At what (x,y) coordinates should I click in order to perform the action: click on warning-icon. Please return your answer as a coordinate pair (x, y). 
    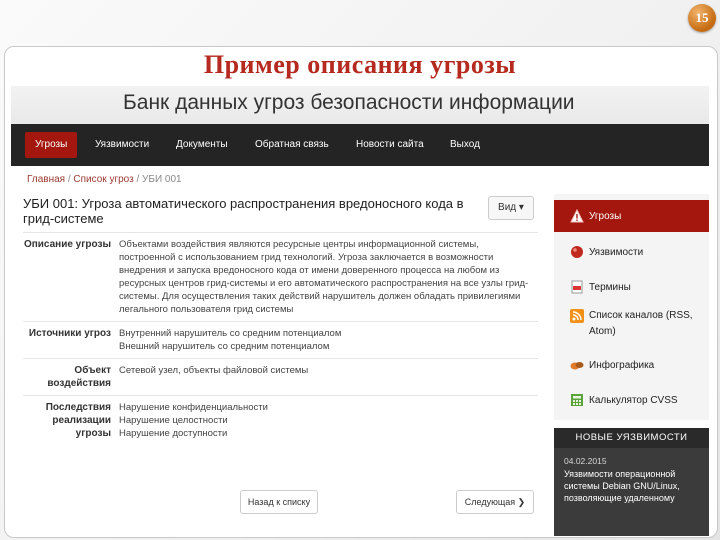
    Looking at the image, I should click on (577, 216).